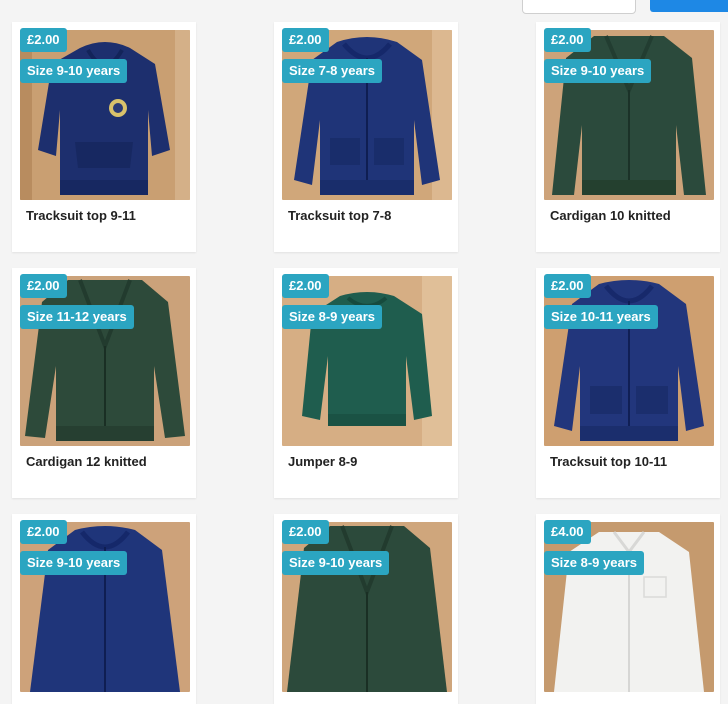  I want to click on listing-card: £4.00 Size 8-9 years, so click(628, 609).